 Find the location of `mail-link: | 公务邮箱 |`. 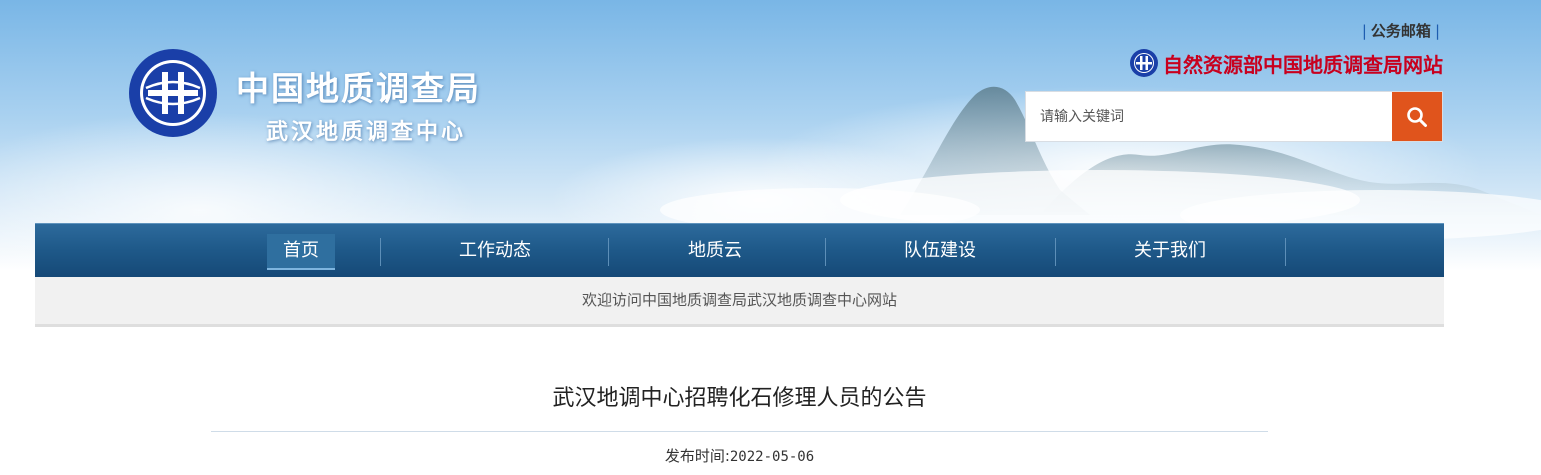

mail-link: | 公务邮箱 | is located at coordinates (1401, 30).